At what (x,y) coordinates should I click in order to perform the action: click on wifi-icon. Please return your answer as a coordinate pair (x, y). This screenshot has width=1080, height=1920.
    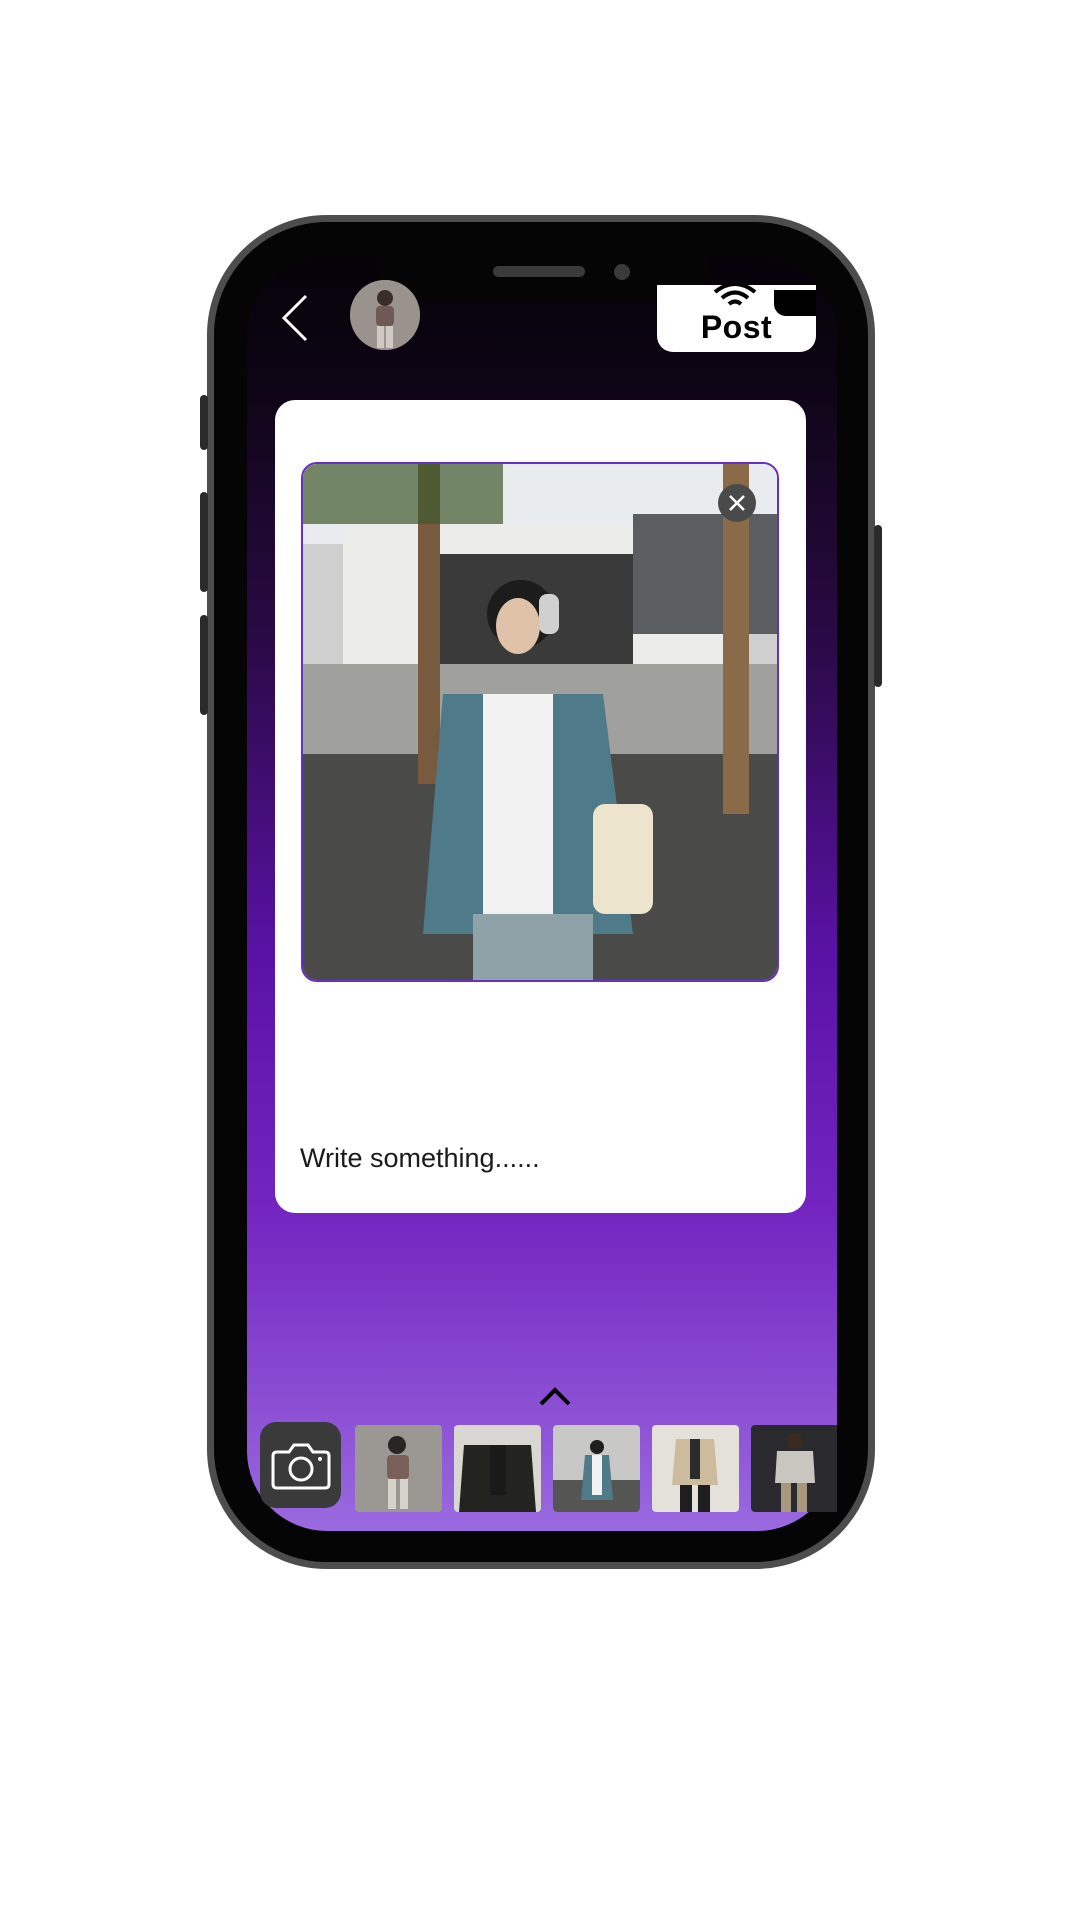
    Looking at the image, I should click on (735, 294).